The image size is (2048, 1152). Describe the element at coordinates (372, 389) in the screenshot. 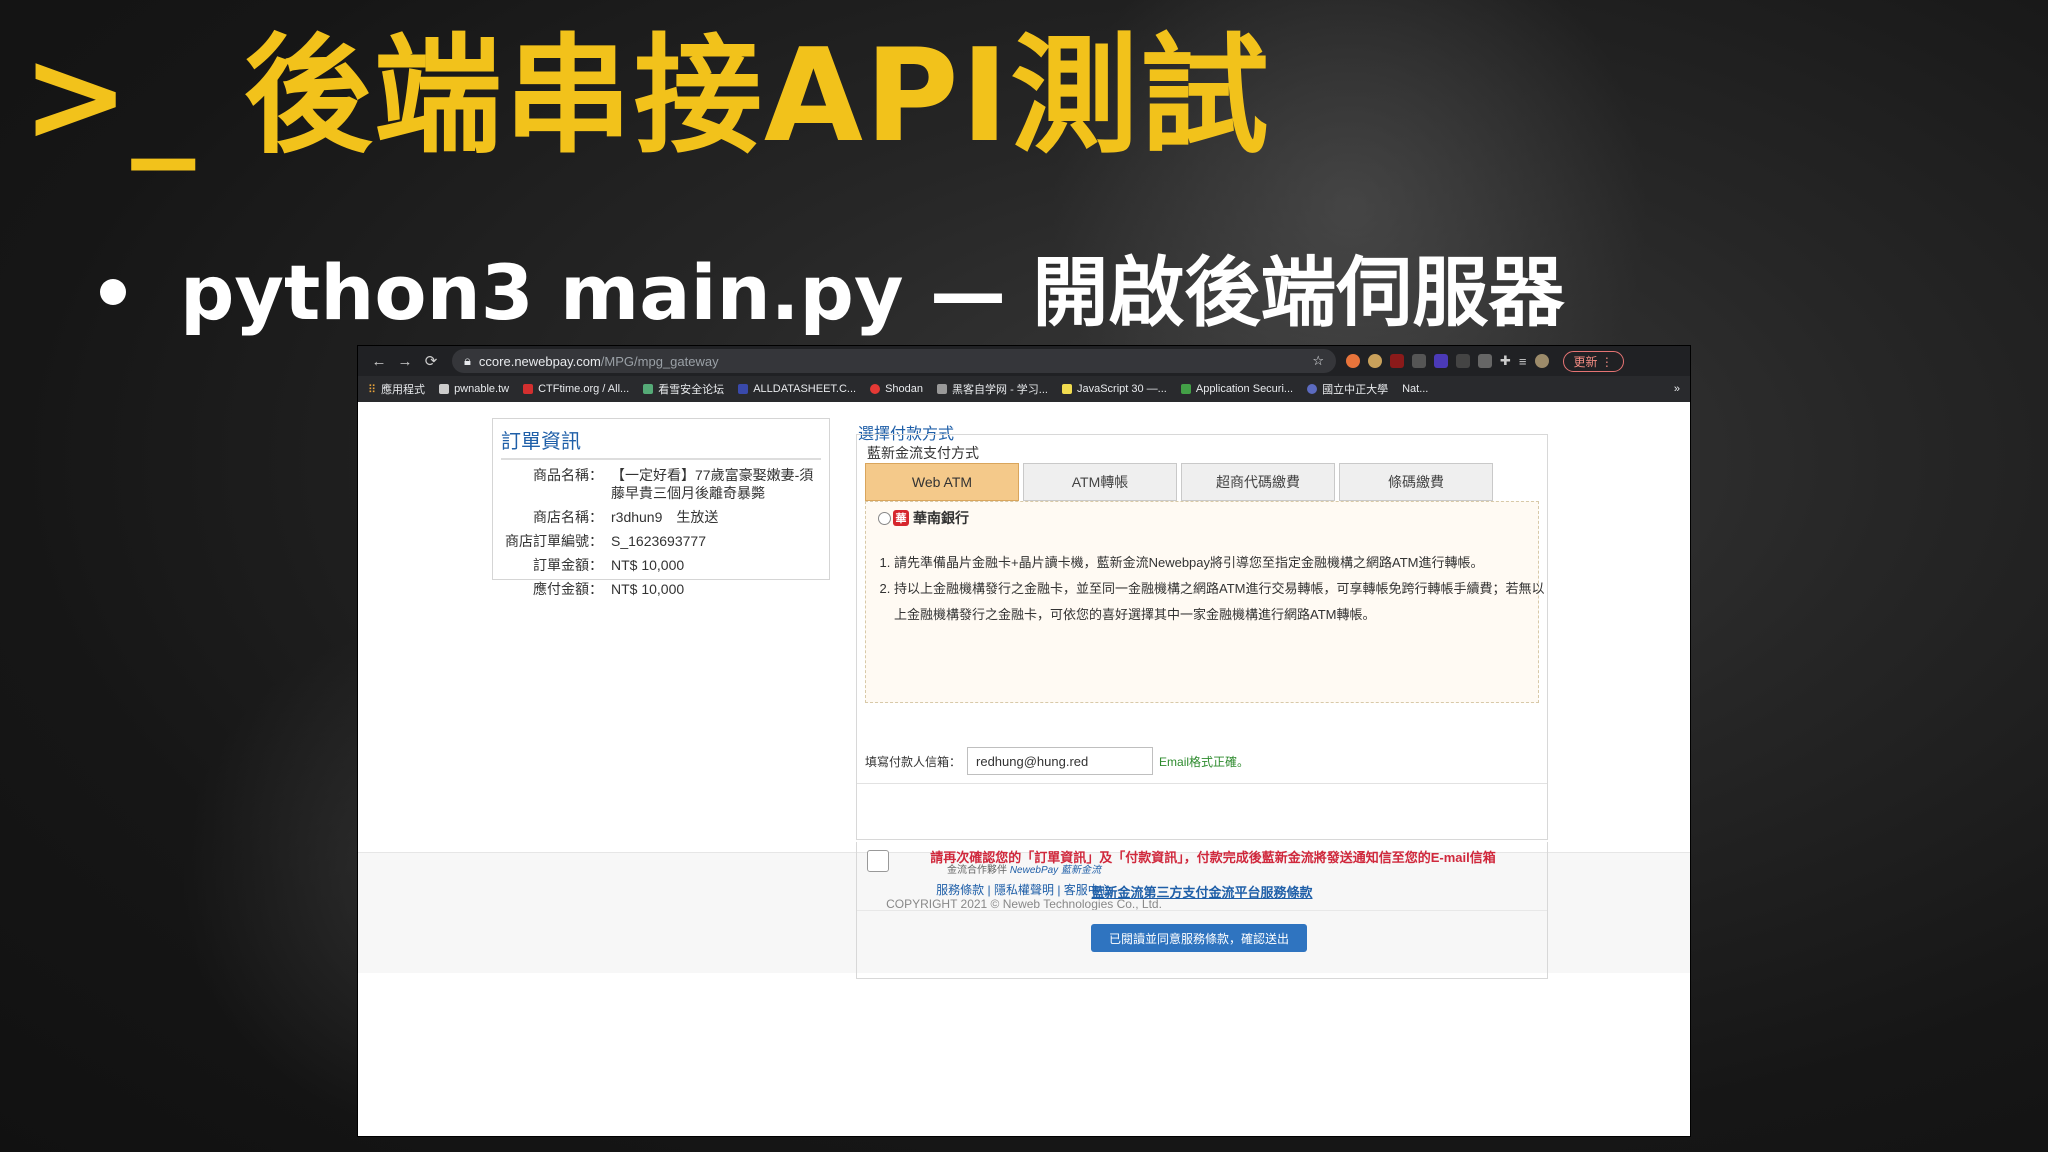

I see `apps-grid-icon: ⠿` at that location.